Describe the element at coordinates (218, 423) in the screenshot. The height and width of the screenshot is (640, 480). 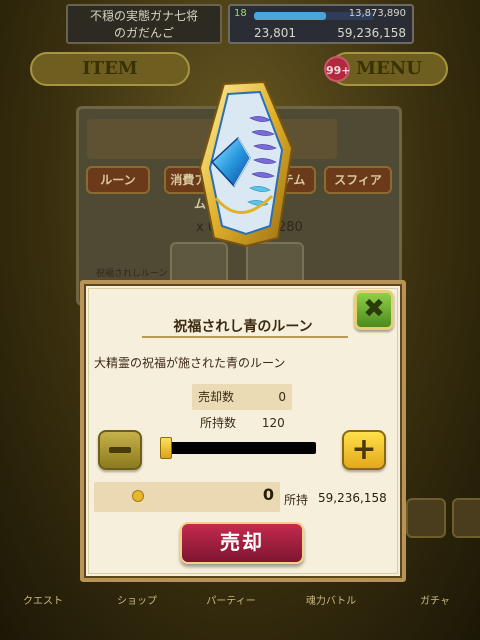
I see `owned-count-label: 所持数` at that location.